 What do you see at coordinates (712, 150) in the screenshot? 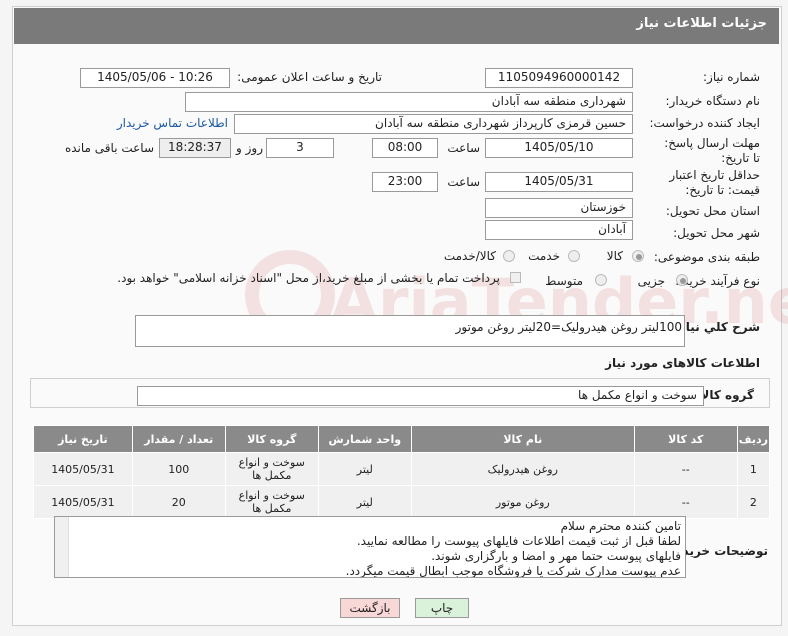
I see `deadline-label: مهلت ارسال پاسخ: تا تاریخ:` at bounding box center [712, 150].